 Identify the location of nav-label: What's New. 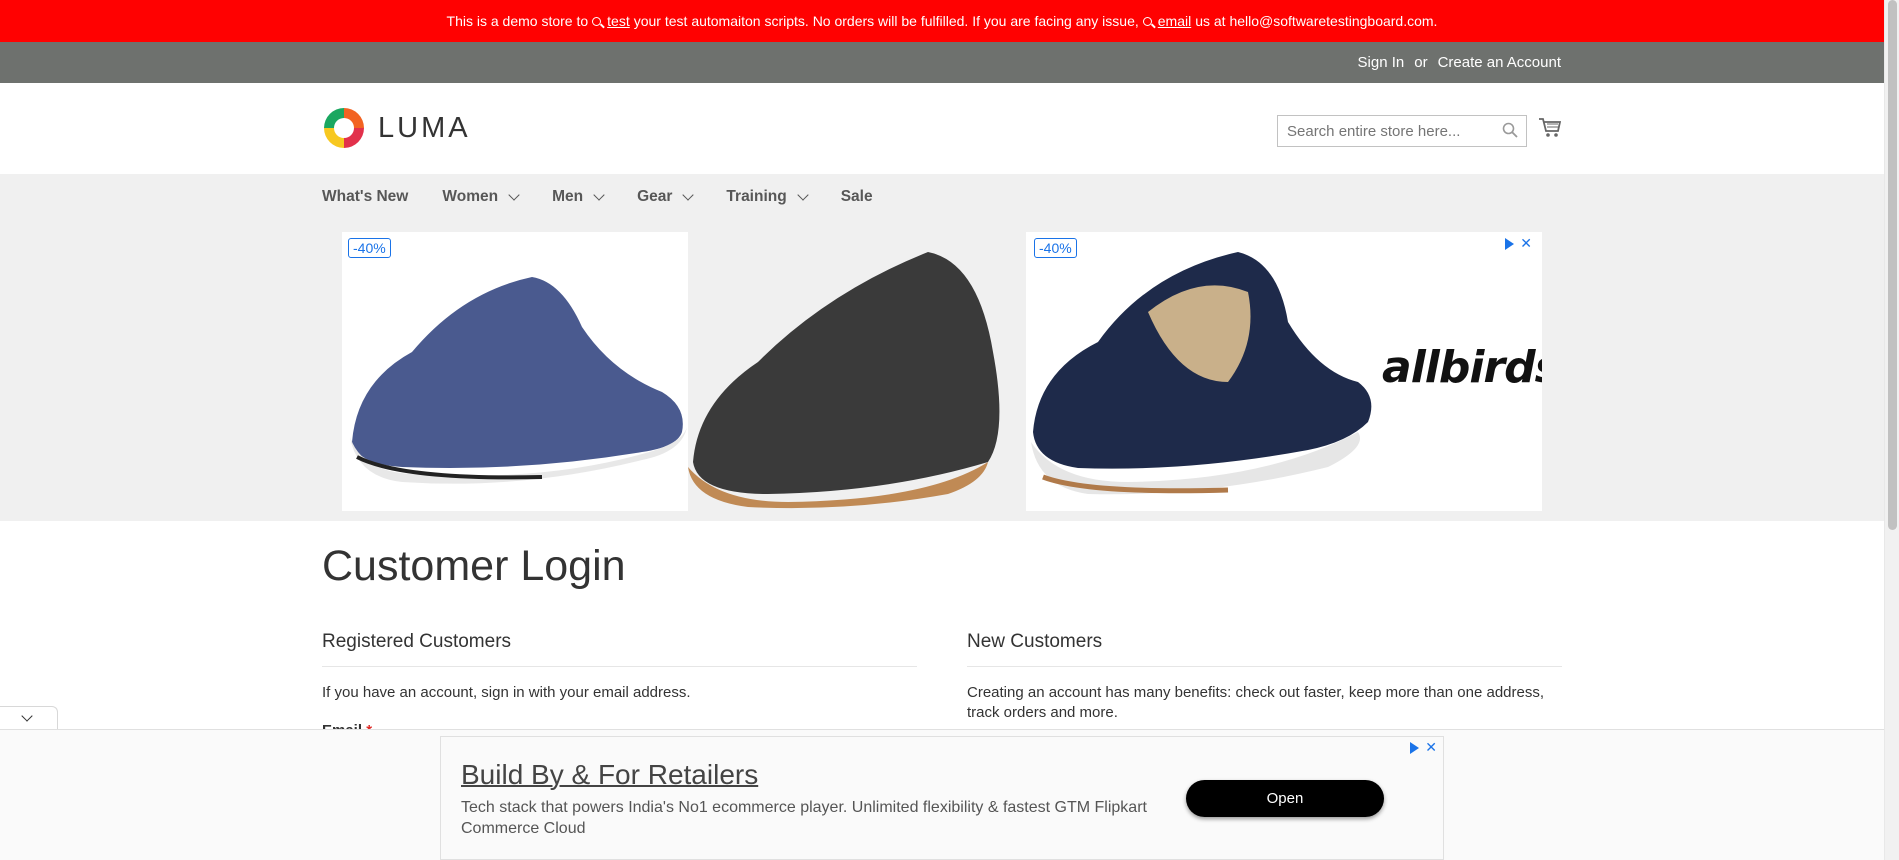
(365, 196).